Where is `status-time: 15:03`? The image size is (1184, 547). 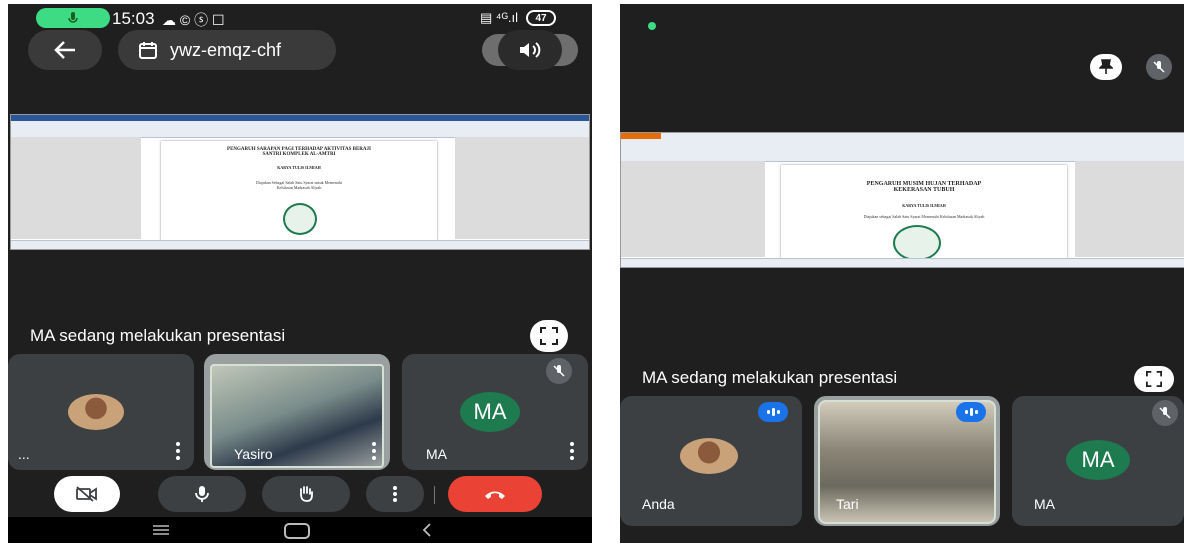
status-time: 15:03 is located at coordinates (133, 18).